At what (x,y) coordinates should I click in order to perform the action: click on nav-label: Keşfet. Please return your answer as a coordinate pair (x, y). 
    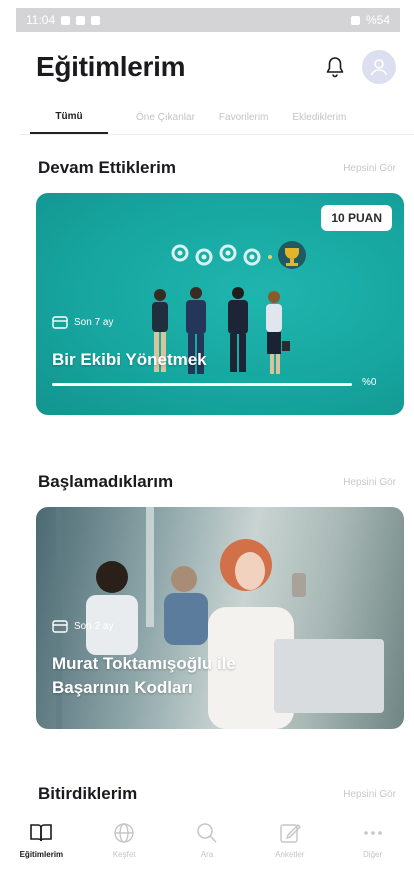
    Looking at the image, I should click on (124, 854).